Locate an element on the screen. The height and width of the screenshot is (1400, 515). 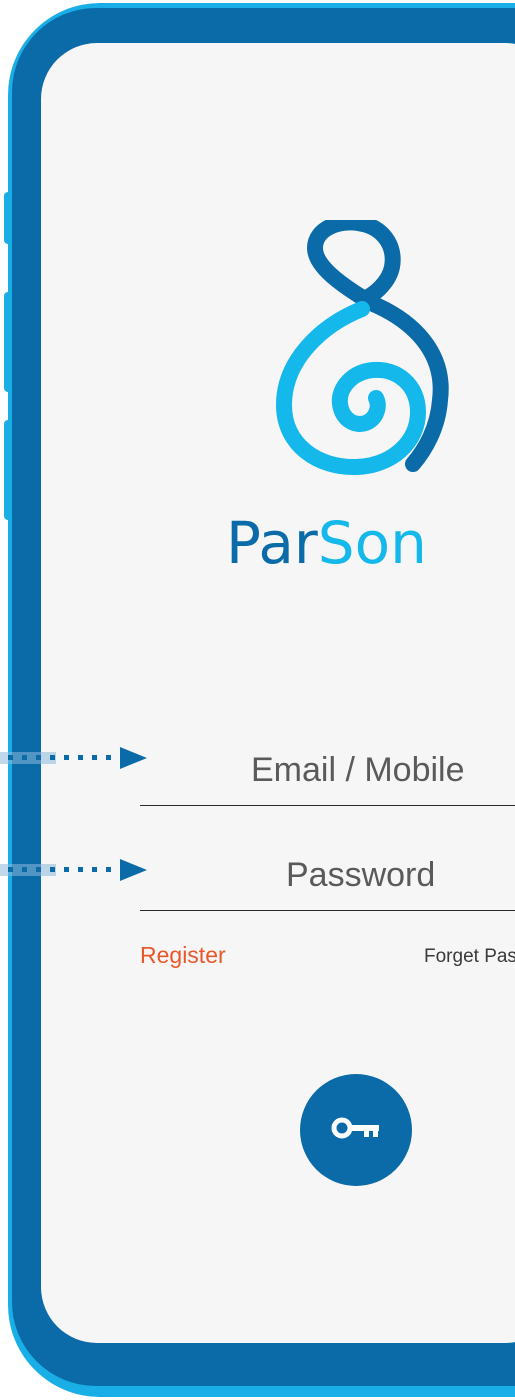
password-input is located at coordinates (327, 875).